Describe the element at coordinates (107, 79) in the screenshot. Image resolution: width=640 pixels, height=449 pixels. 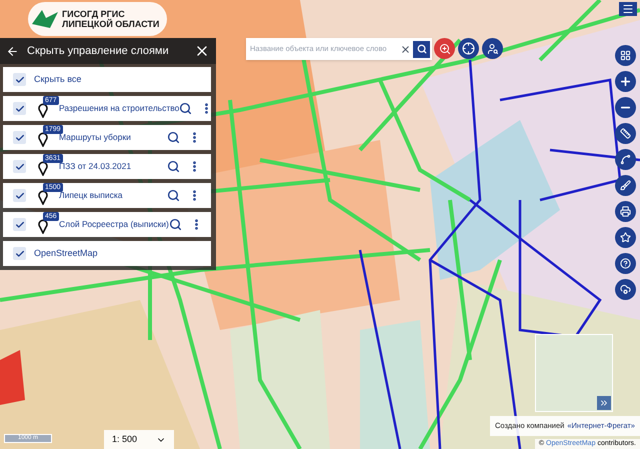
I see `layer-row: Скрыть все` at that location.